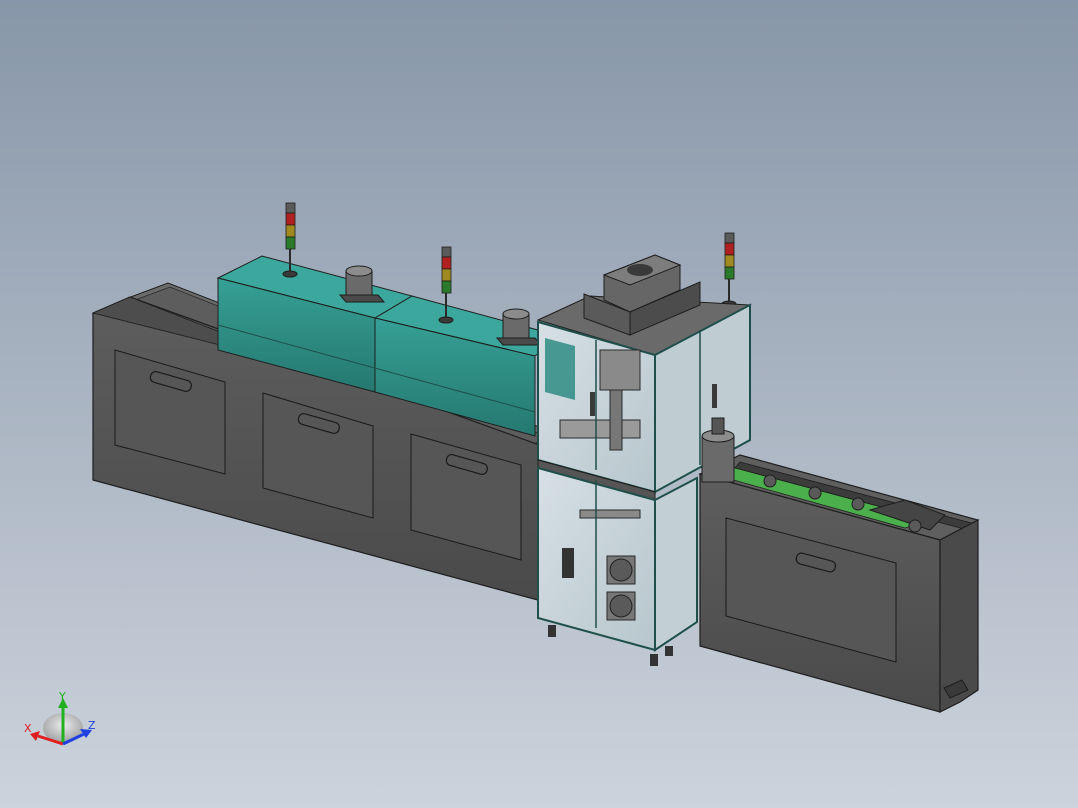 This screenshot has height=808, width=1078. Describe the element at coordinates (62, 696) in the screenshot. I see `y-axis-label: Y` at that location.